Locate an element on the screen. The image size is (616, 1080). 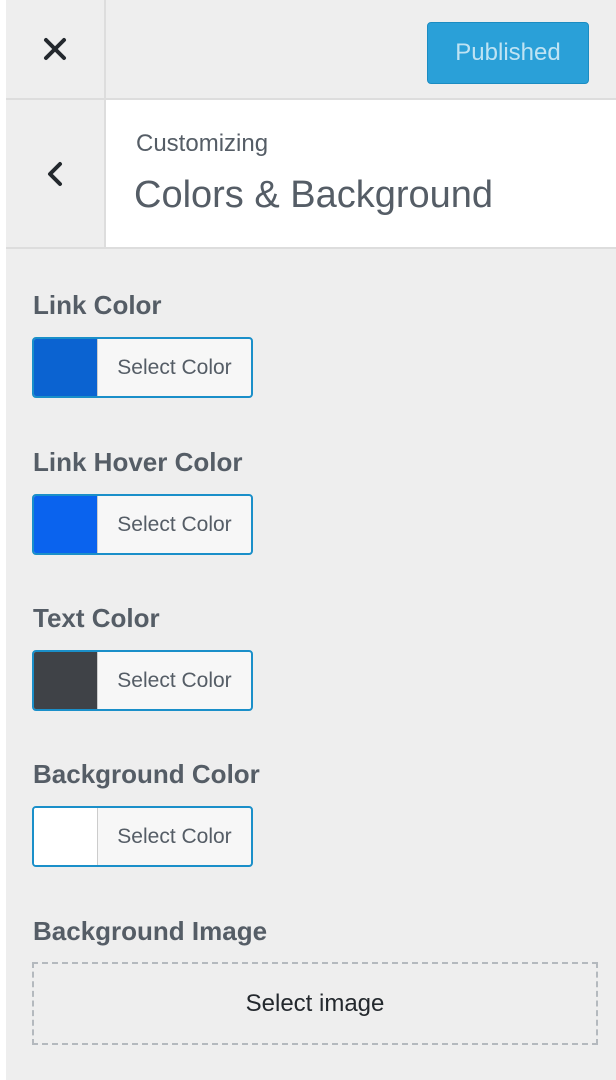
section-header: Customizing Colors & Background is located at coordinates (311, 174).